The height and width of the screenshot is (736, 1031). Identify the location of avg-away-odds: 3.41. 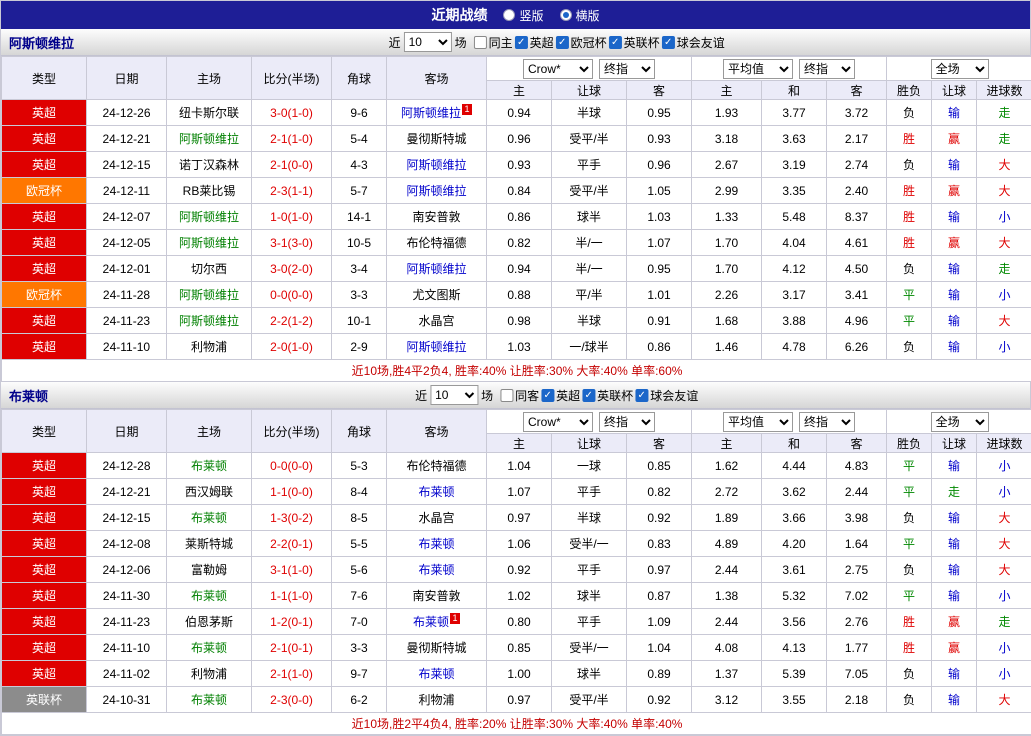
(857, 295).